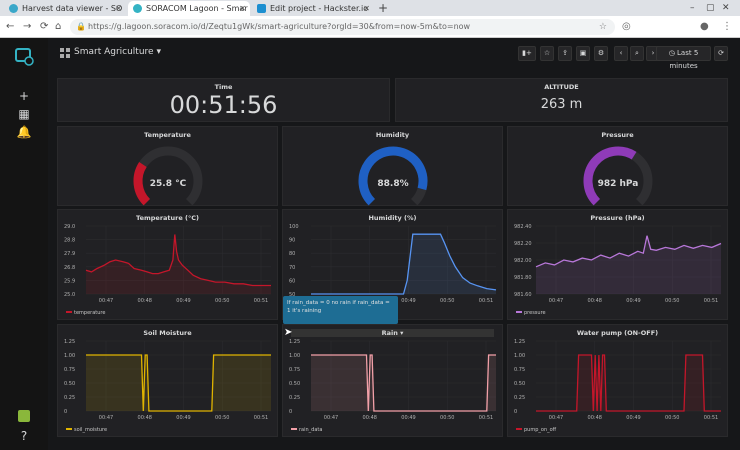 The height and width of the screenshot is (450, 740). Describe the element at coordinates (27, 27) in the screenshot. I see `forward-icon: →` at that location.